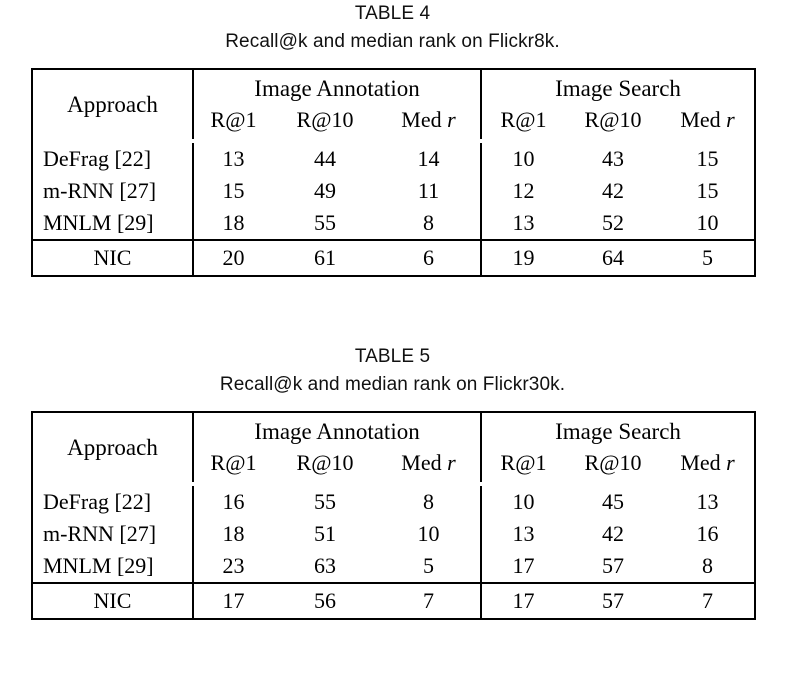 This screenshot has height=681, width=785. What do you see at coordinates (618, 88) in the screenshot?
I see `table-4-header-image-search: Image Search` at bounding box center [618, 88].